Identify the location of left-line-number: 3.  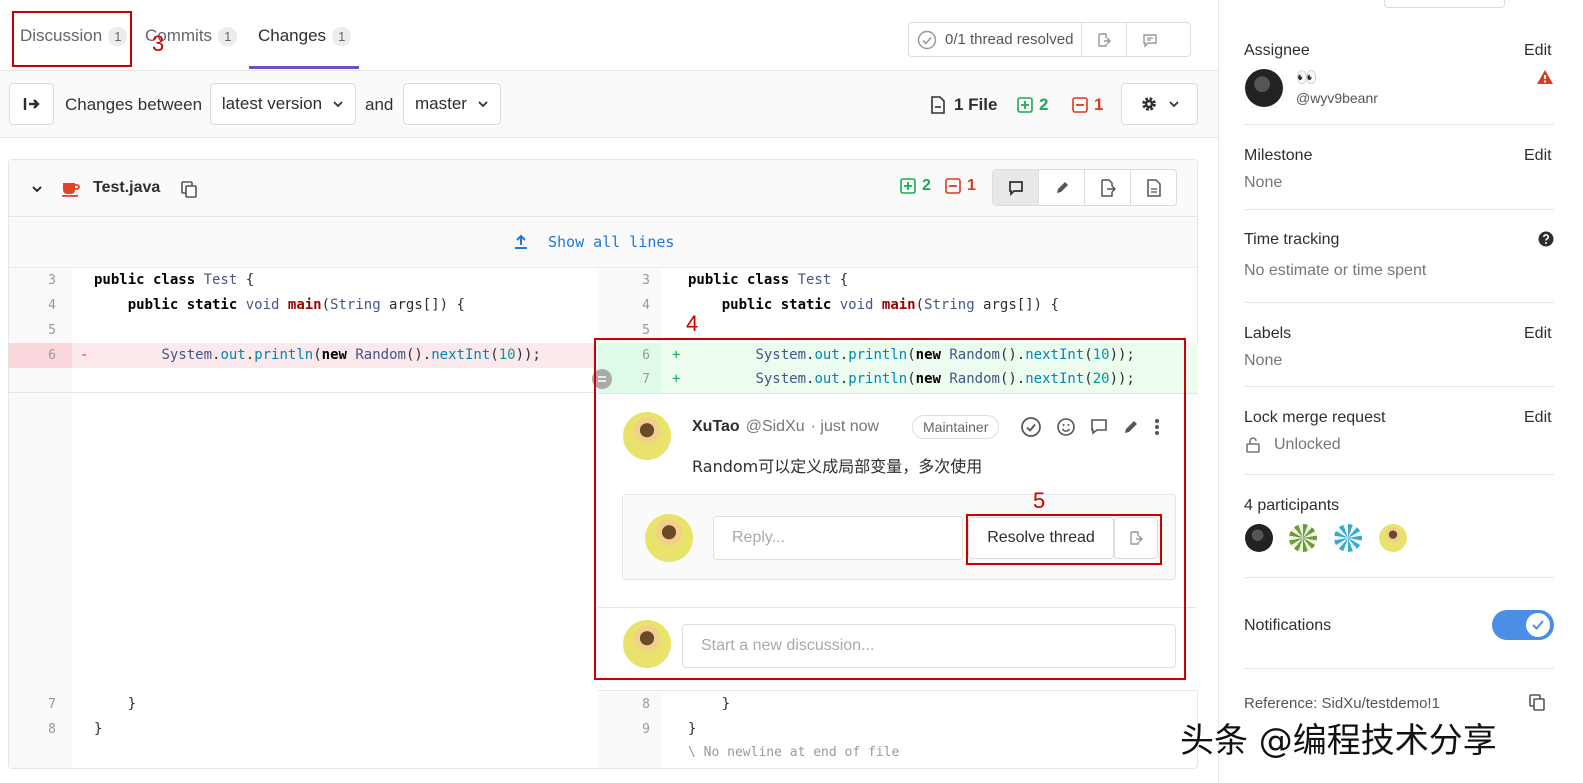
(38, 280).